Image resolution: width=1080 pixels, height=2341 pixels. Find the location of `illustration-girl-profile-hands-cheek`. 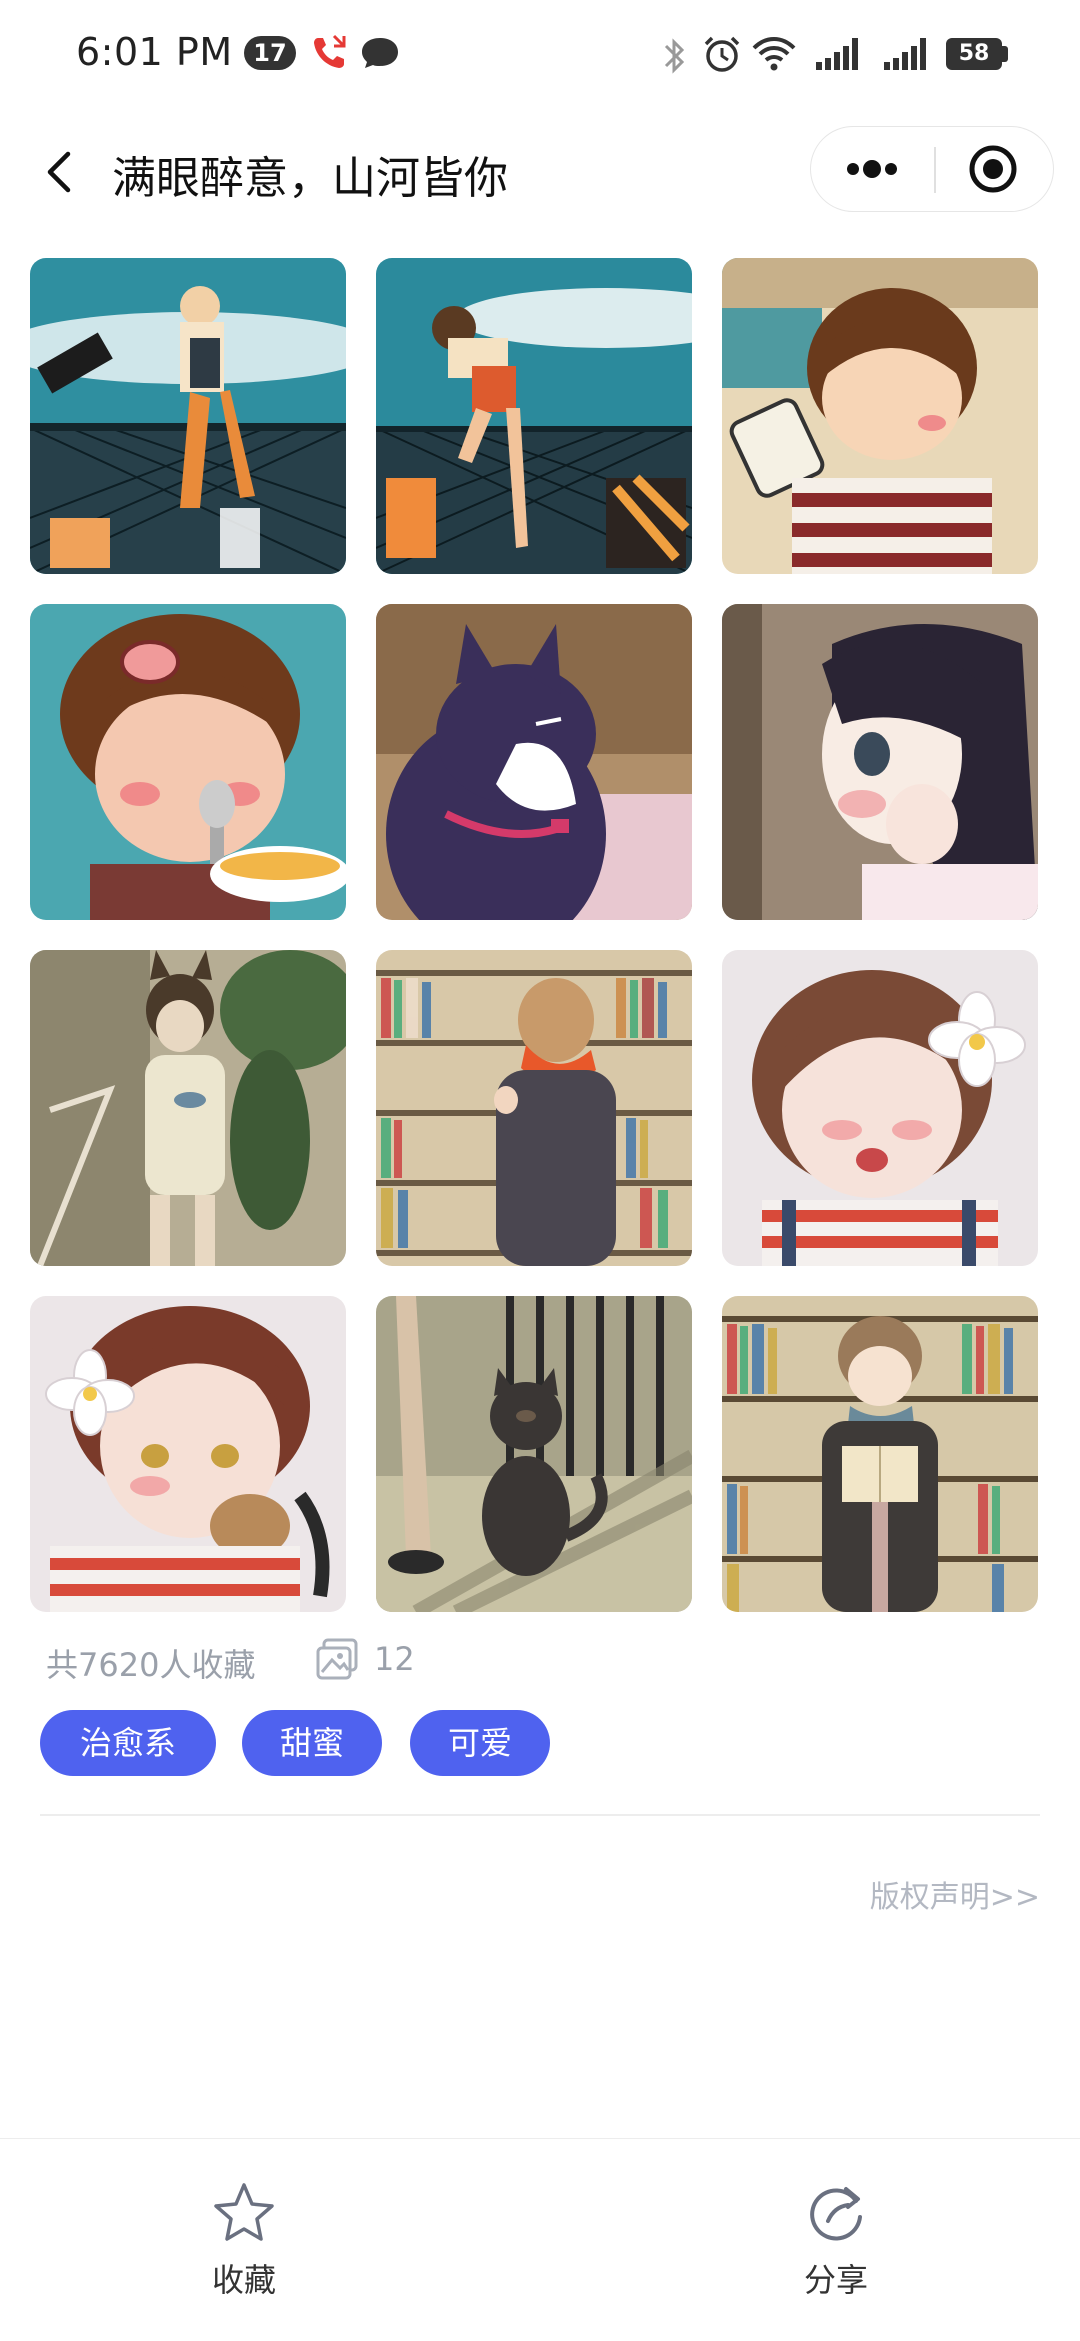

illustration-girl-profile-hands-cheek is located at coordinates (880, 762).